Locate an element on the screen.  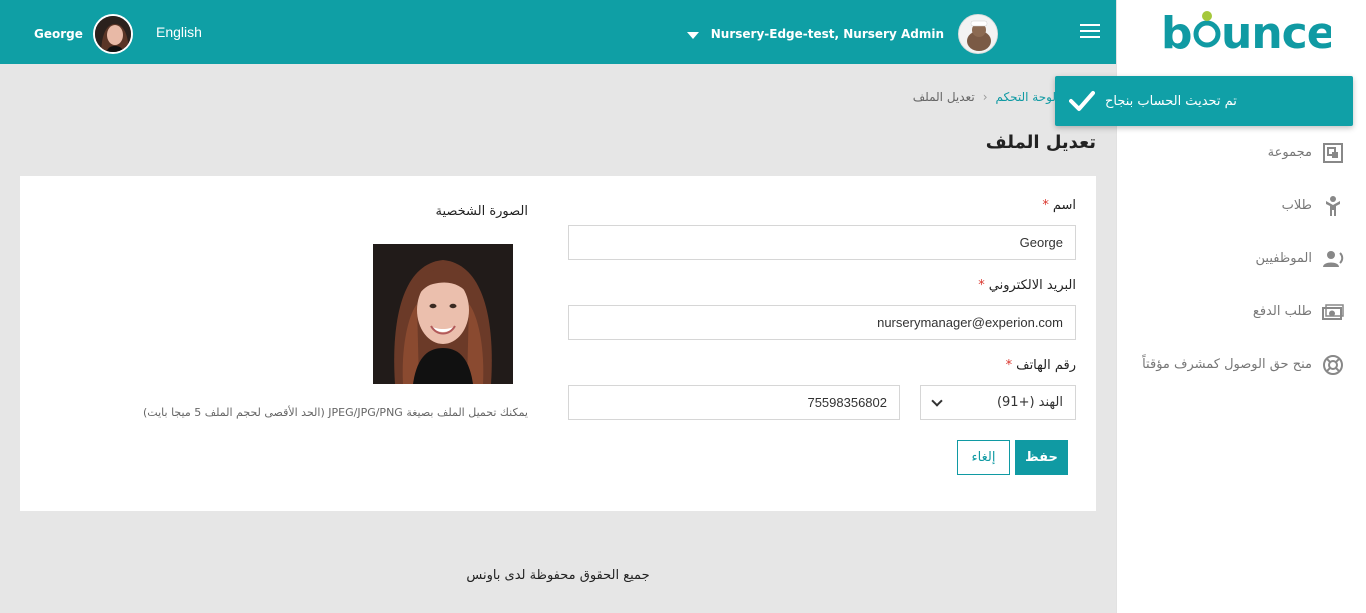
sidebar-item-label: منح حق الوصول كمشرف مؤقتاً is located at coordinates (1227, 364).